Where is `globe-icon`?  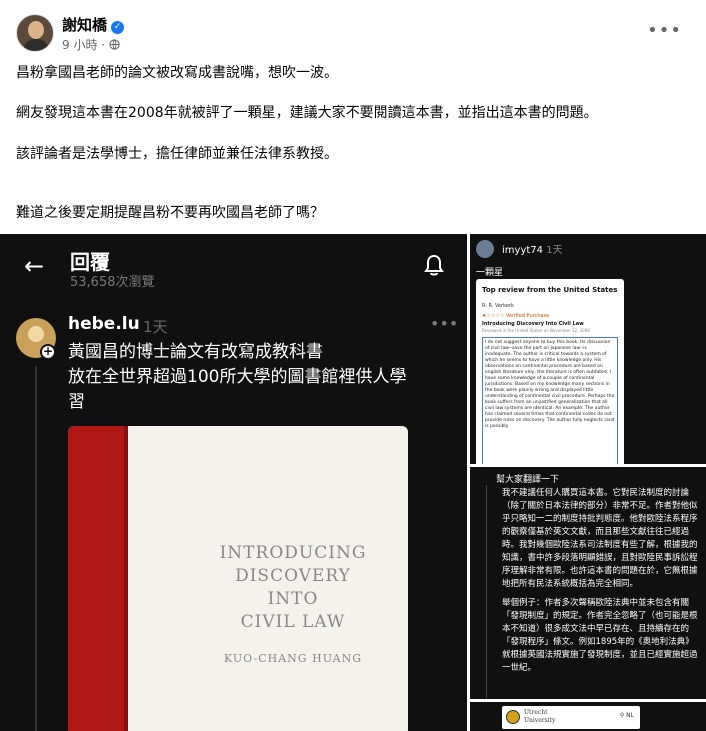
globe-icon is located at coordinates (114, 44).